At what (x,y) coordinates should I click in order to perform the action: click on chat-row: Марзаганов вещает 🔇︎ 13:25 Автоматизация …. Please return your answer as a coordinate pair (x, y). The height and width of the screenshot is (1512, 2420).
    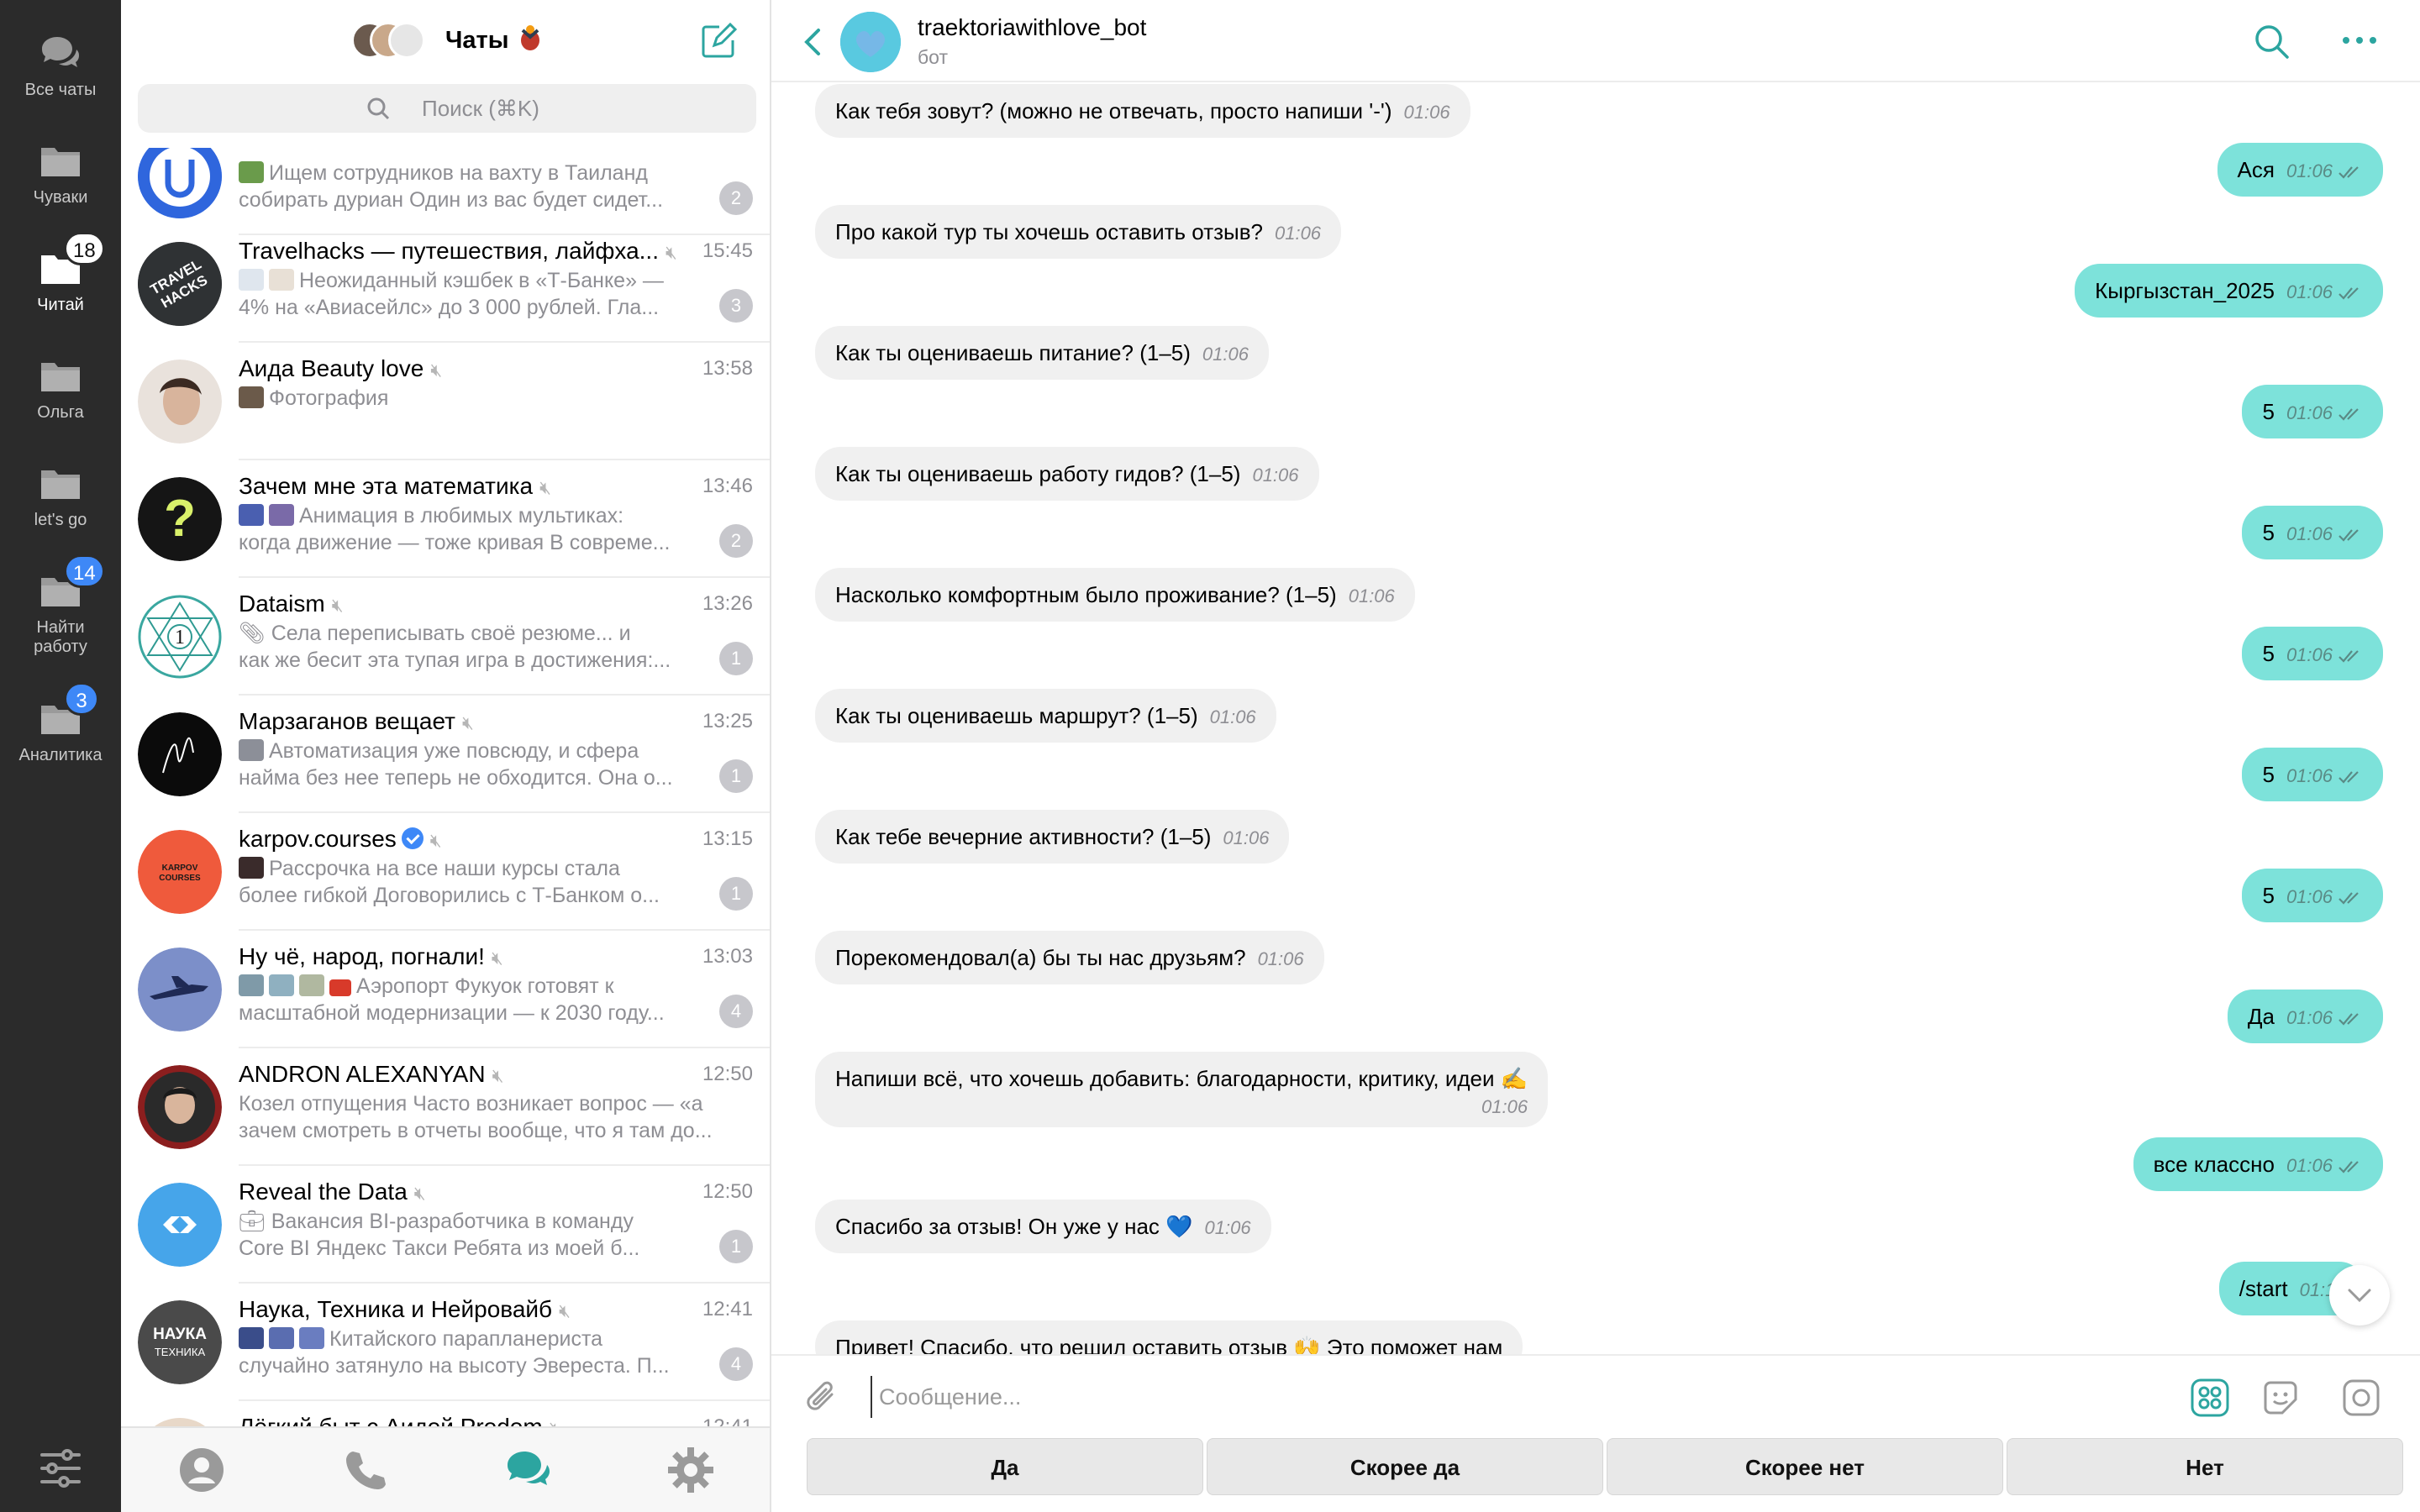
    Looking at the image, I should click on (446, 754).